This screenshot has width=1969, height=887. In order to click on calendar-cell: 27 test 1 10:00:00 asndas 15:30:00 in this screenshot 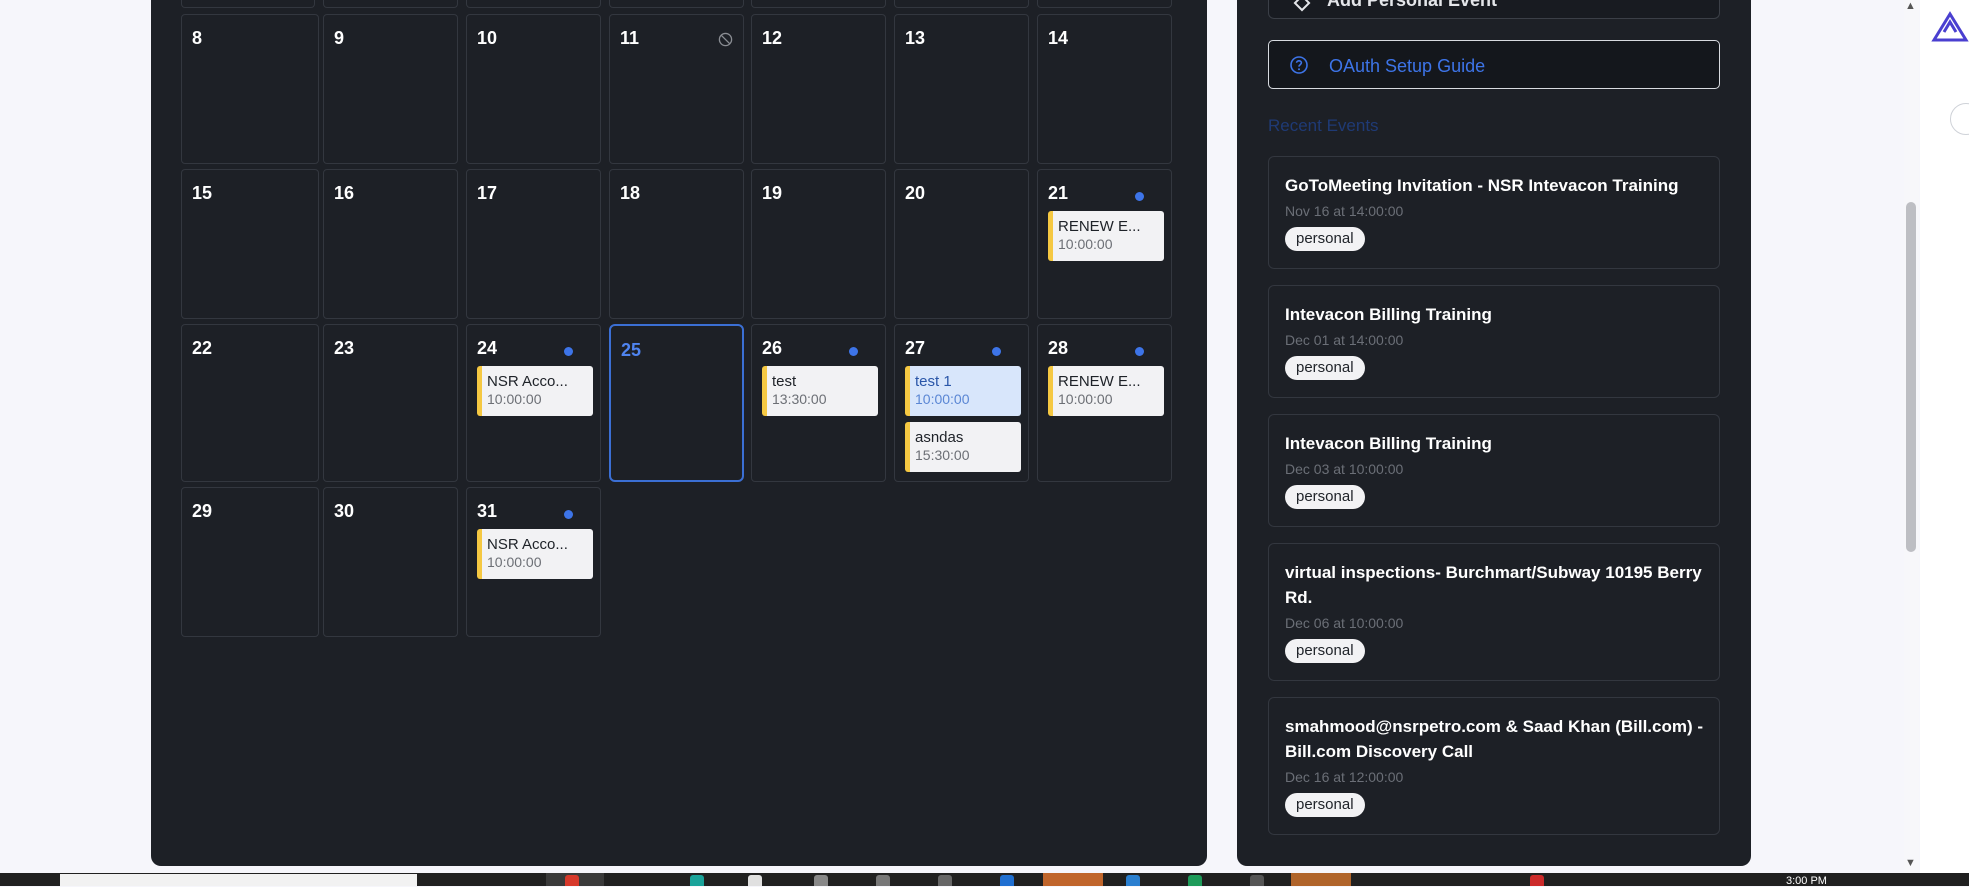, I will do `click(961, 403)`.